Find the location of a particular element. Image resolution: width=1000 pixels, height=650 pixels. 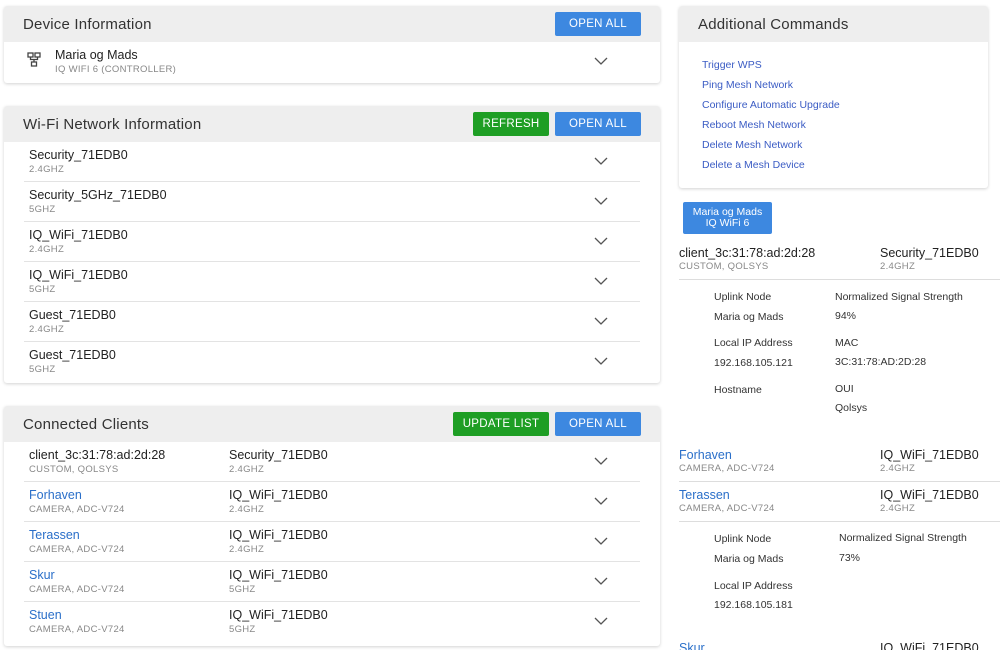

local-ip-value: 192.168.105.181 is located at coordinates (753, 605).